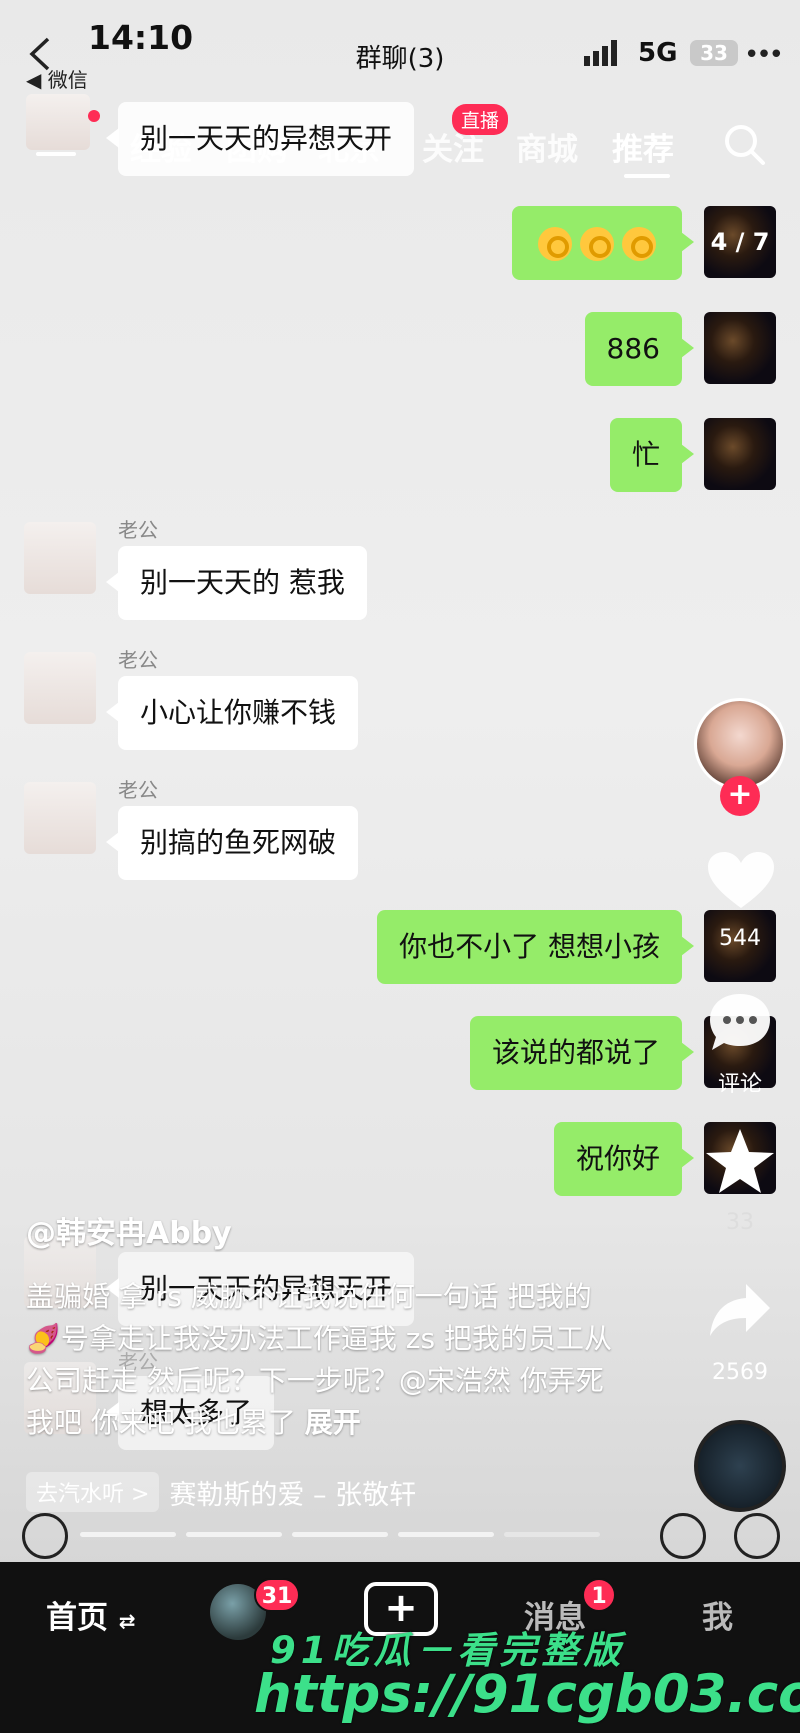 Image resolution: width=800 pixels, height=1733 pixels. What do you see at coordinates (714, 53) in the screenshot?
I see `battery-icon: 33` at bounding box center [714, 53].